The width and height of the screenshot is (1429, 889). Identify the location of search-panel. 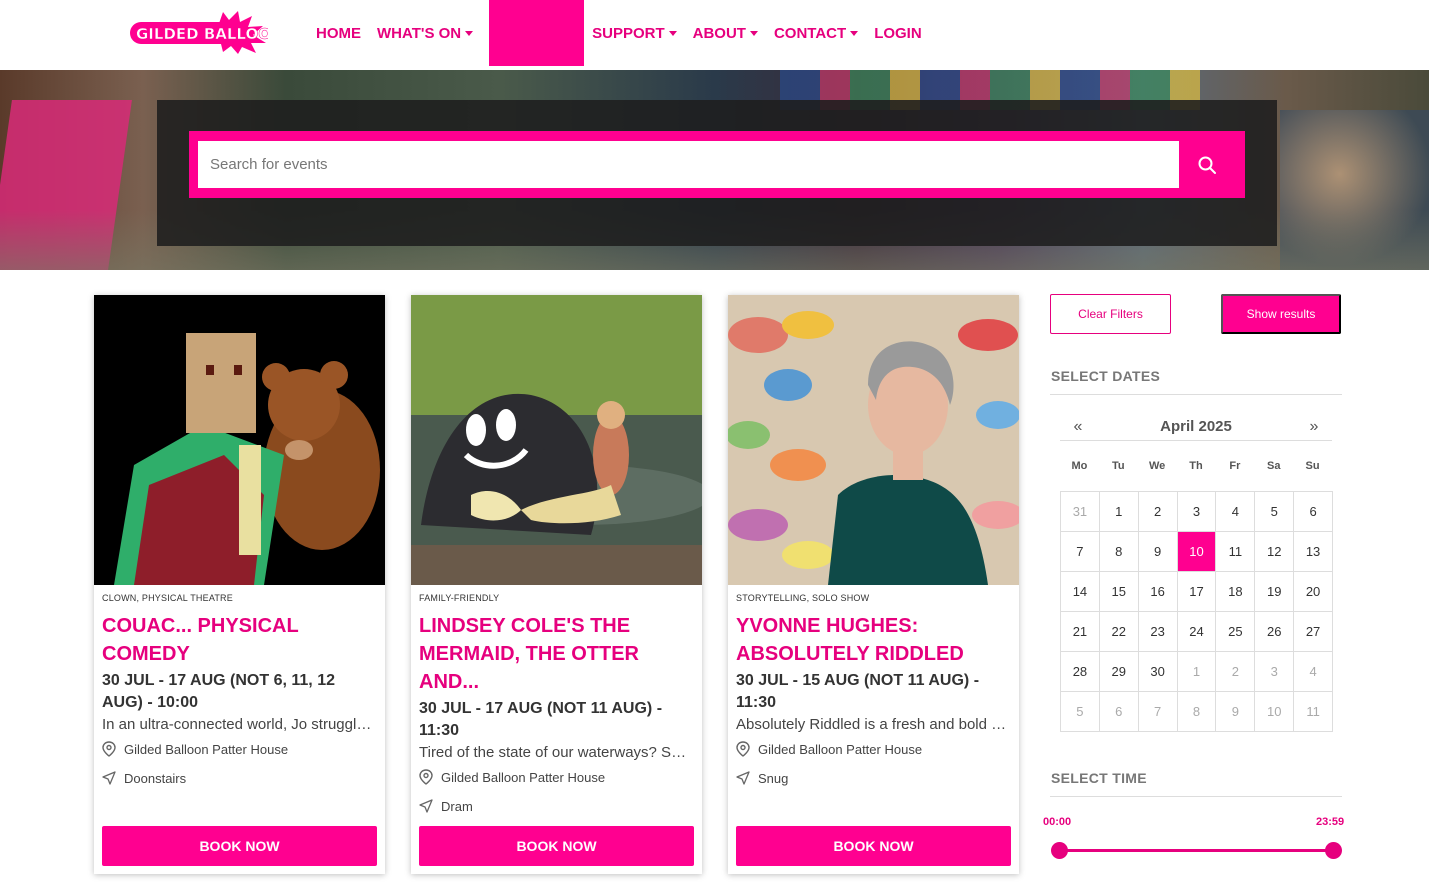
(717, 173).